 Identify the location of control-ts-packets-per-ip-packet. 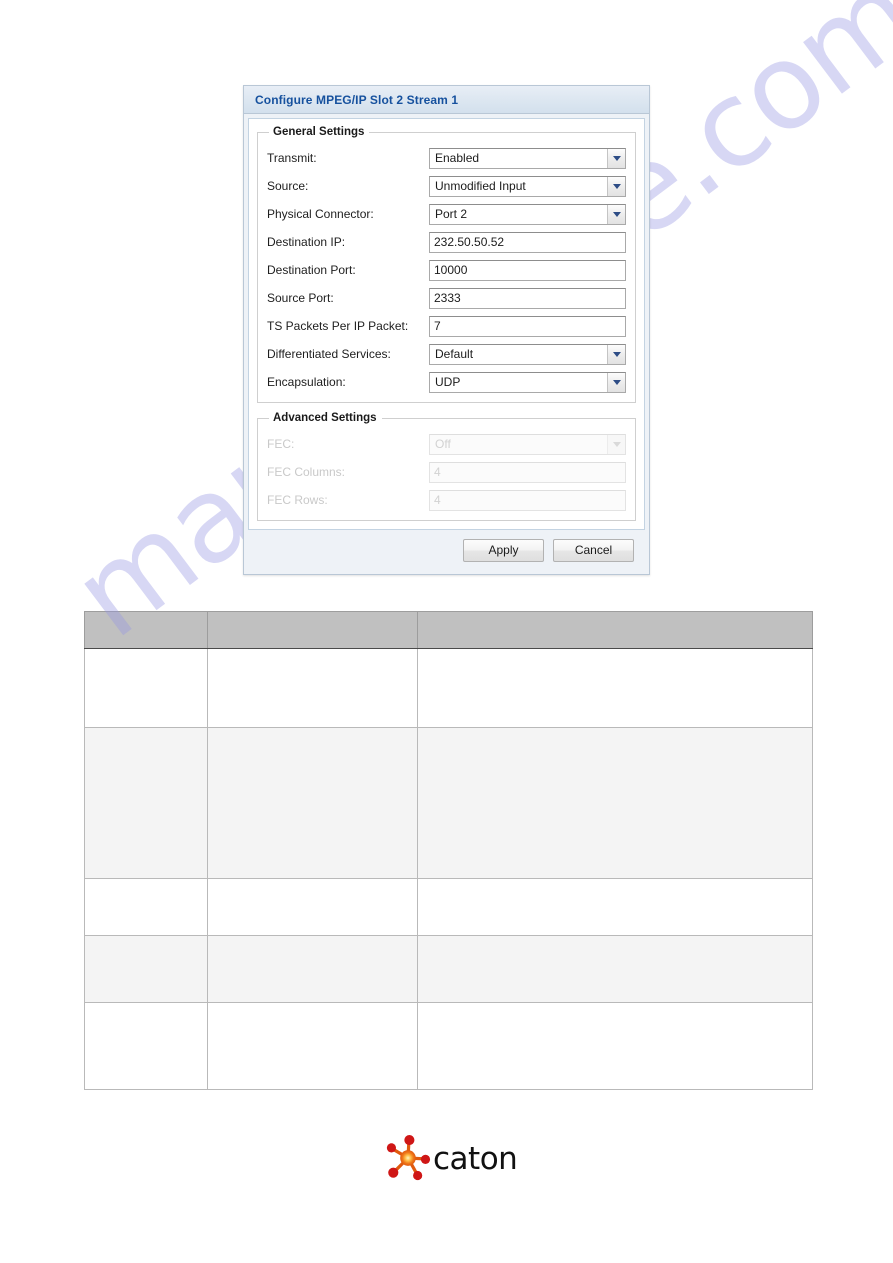
(527, 326).